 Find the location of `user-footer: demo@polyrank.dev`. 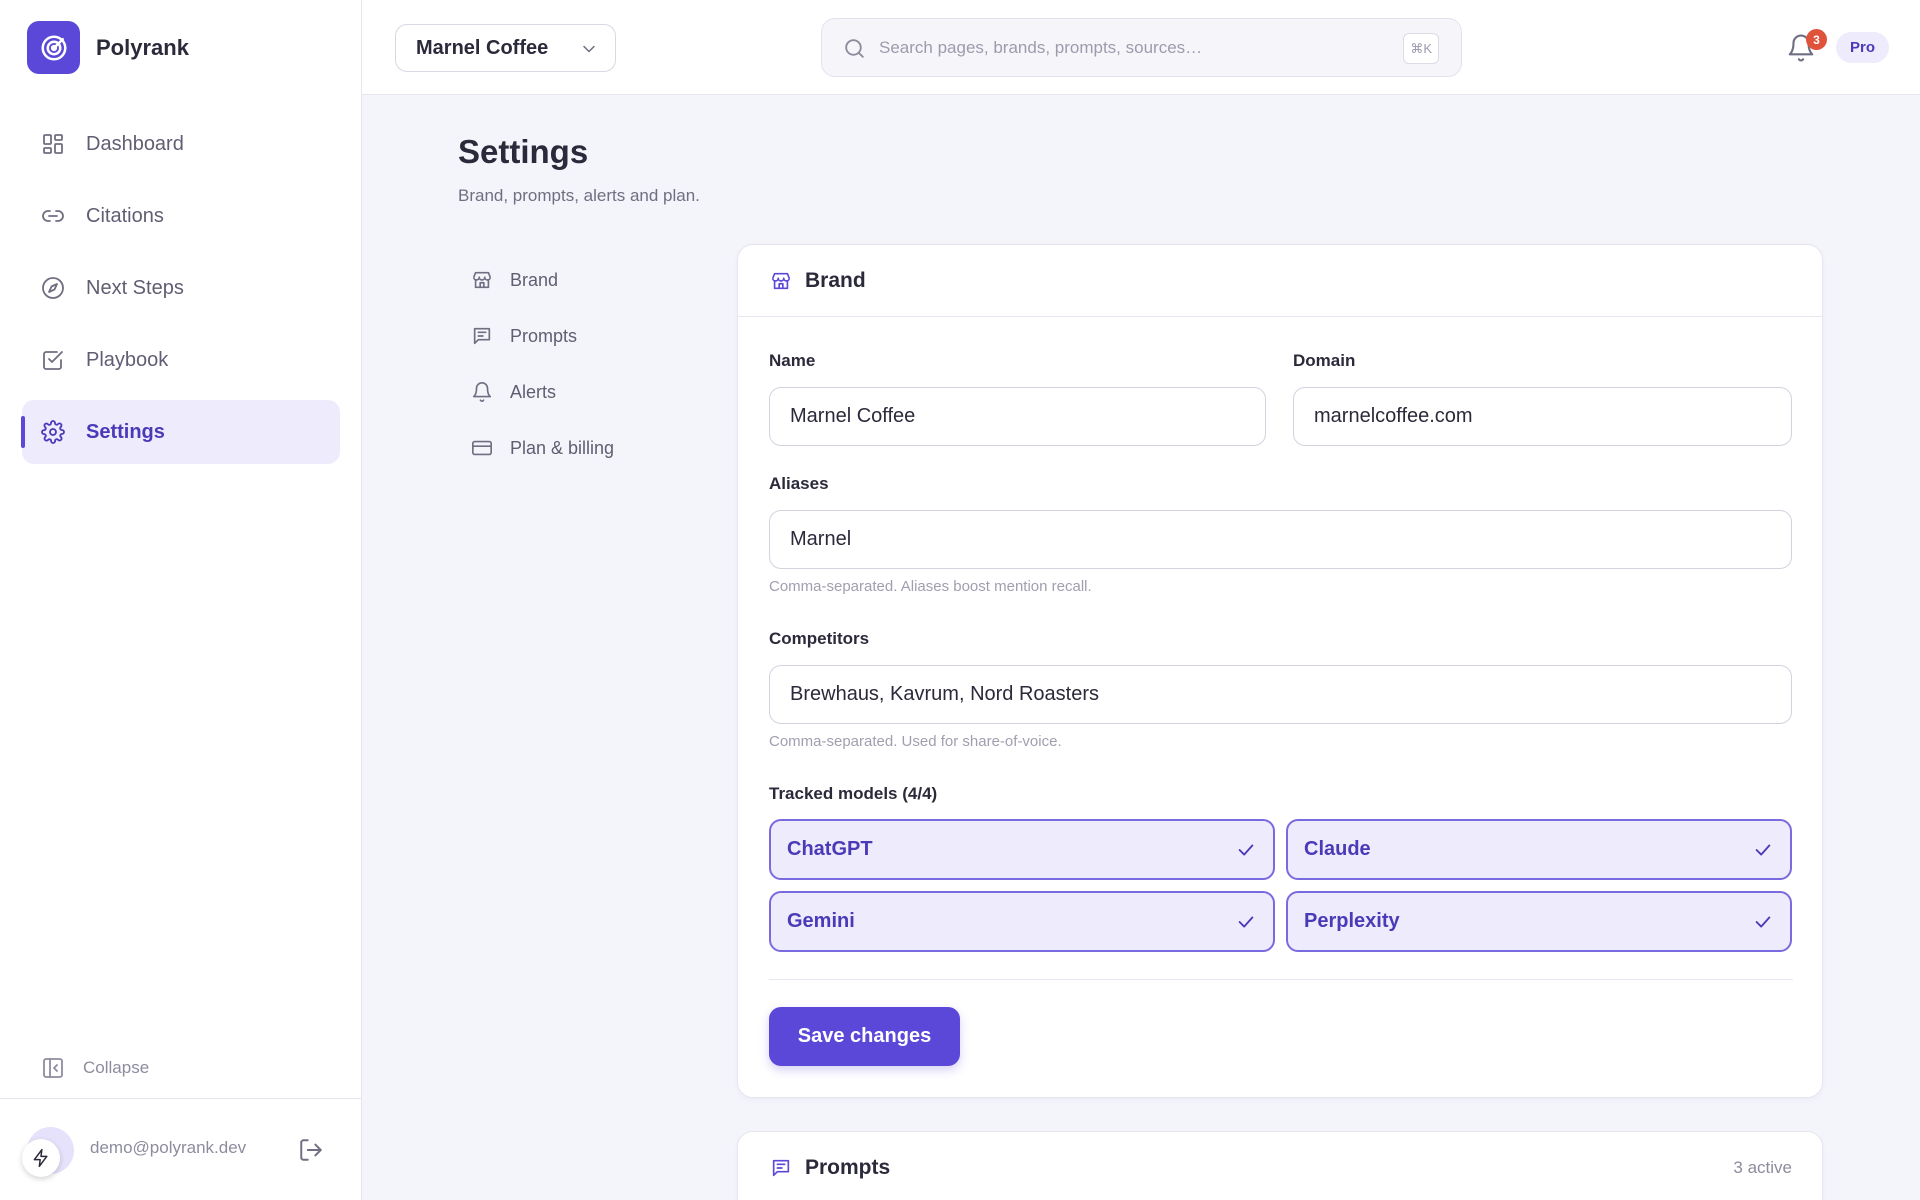

user-footer: demo@polyrank.dev is located at coordinates (181, 1149).